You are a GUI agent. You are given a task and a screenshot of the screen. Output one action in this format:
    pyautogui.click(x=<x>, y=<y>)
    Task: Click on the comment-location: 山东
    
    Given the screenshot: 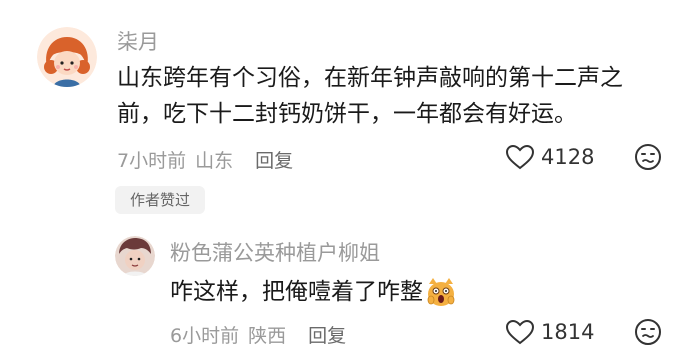 What is the action you would take?
    pyautogui.click(x=214, y=161)
    